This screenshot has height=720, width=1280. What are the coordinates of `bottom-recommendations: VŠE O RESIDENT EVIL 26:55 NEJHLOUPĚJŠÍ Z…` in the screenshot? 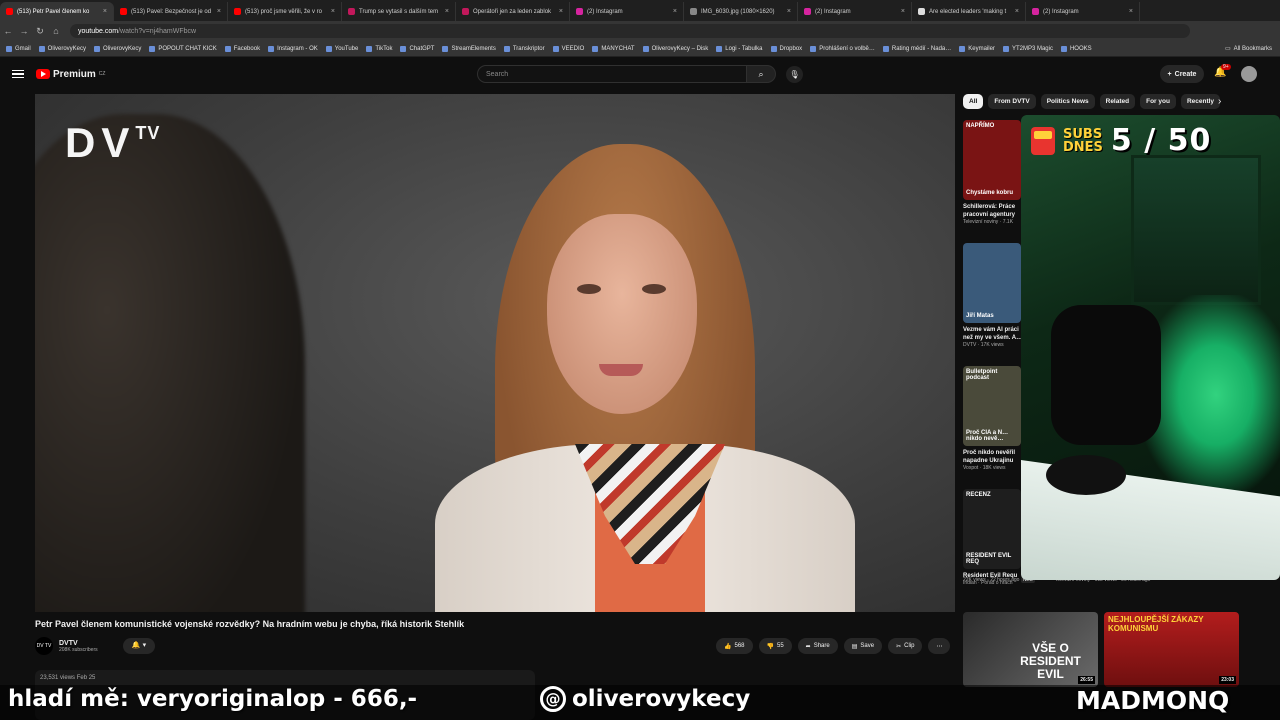 It's located at (1101, 649).